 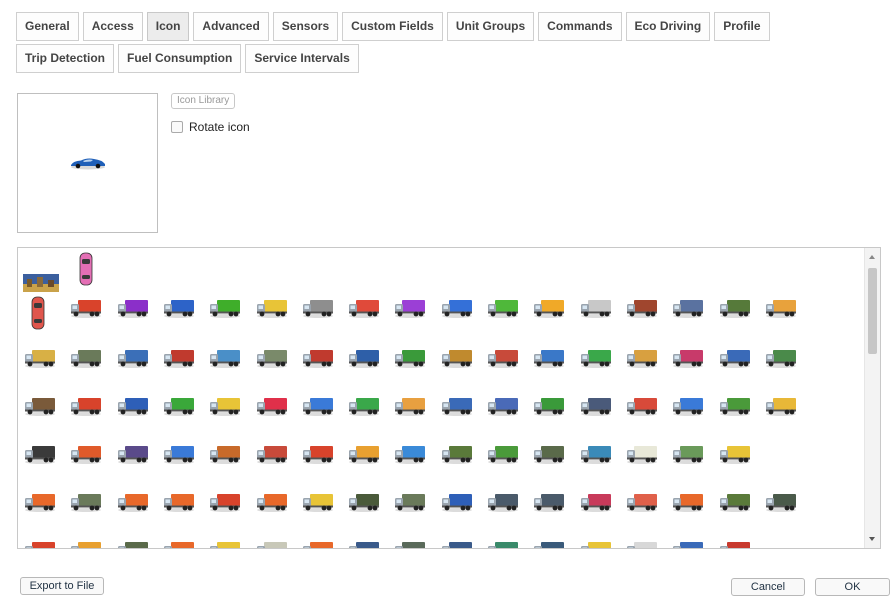 I want to click on tab-fuel-consumption: Fuel Consumption, so click(x=180, y=58).